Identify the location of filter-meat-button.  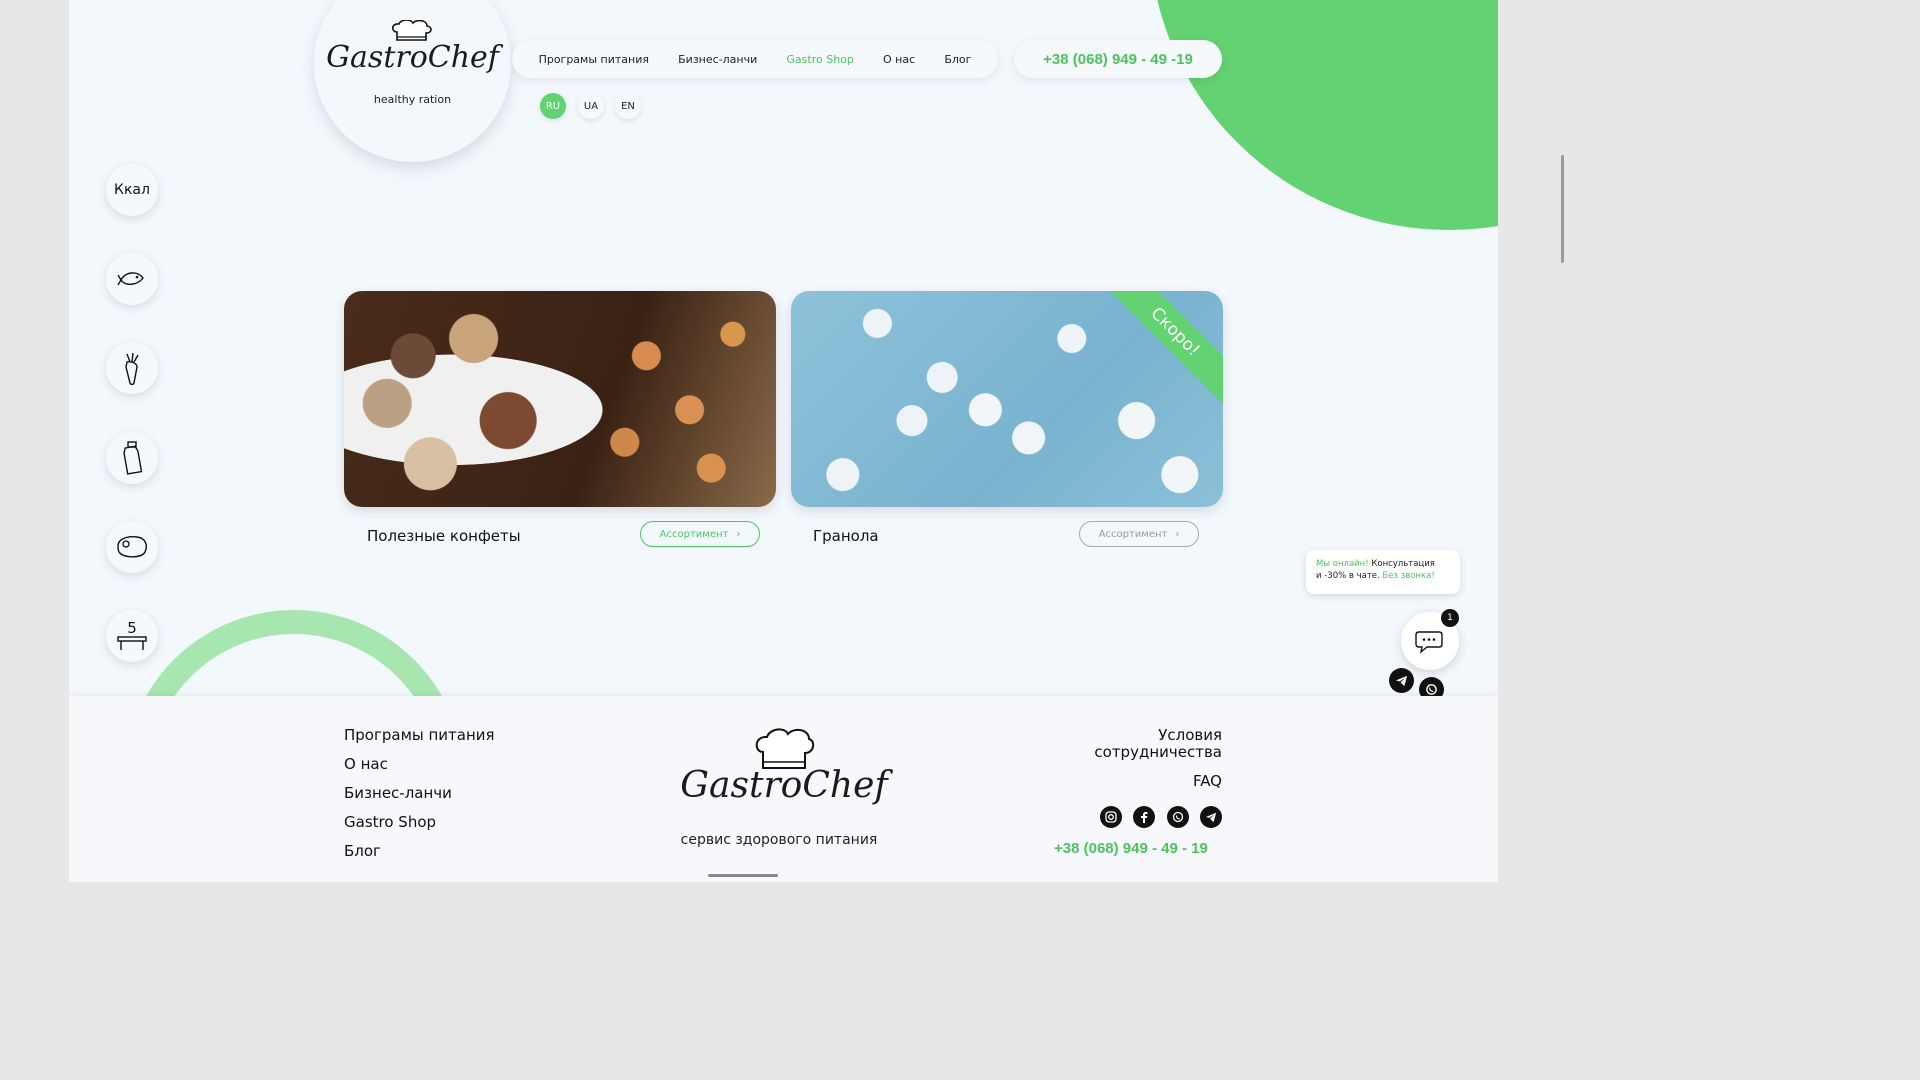
(132, 547).